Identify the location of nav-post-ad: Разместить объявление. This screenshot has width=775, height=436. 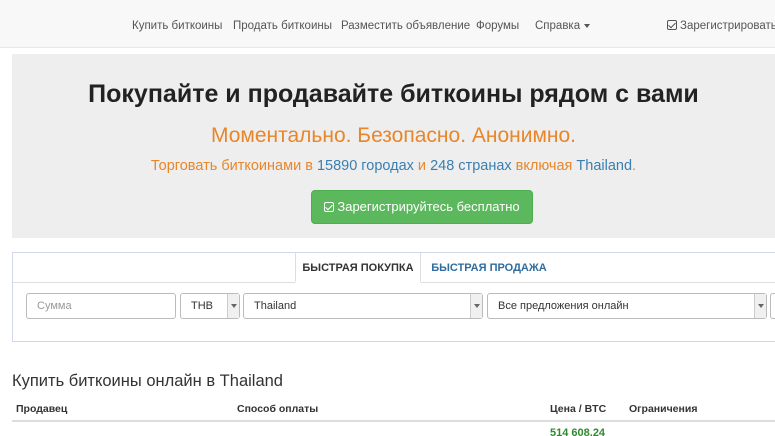
(405, 26).